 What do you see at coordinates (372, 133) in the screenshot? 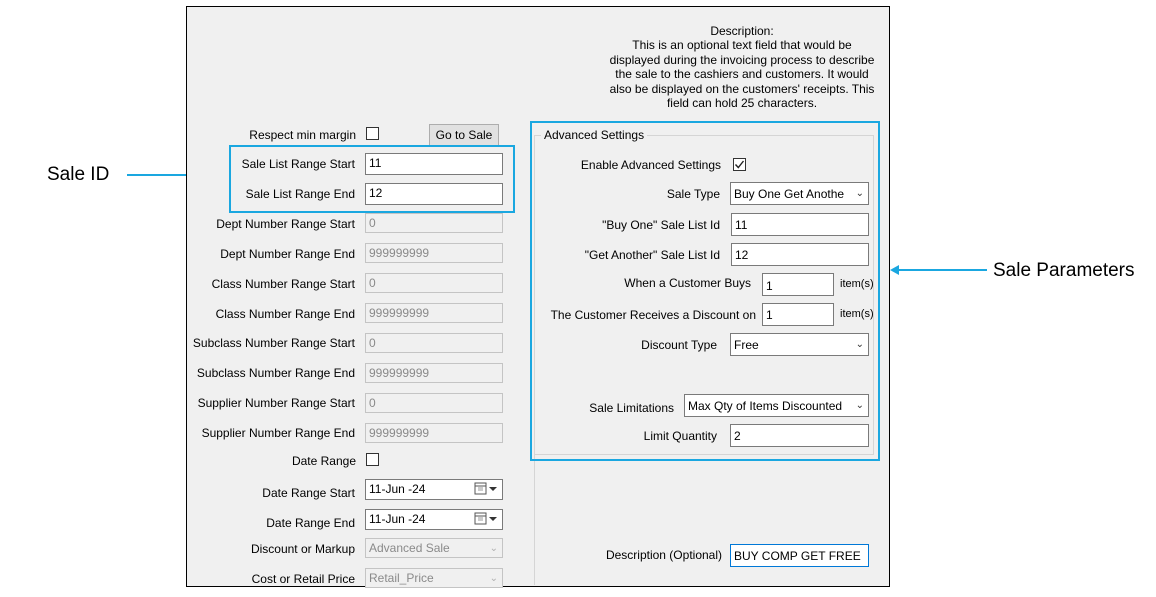
I see `respect-min-margin-checkbox` at bounding box center [372, 133].